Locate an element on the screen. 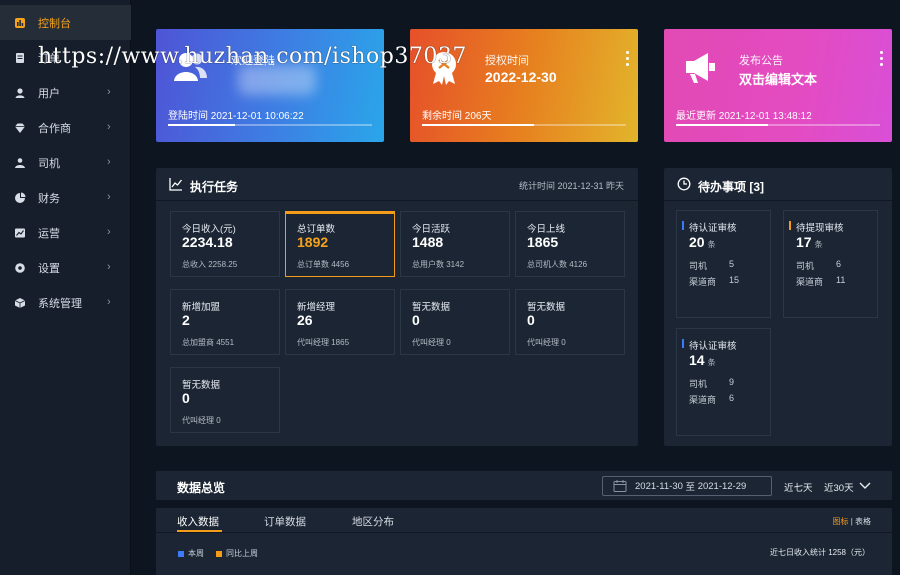 The width and height of the screenshot is (900, 575). date-start: 2021-11-30 is located at coordinates (659, 486).